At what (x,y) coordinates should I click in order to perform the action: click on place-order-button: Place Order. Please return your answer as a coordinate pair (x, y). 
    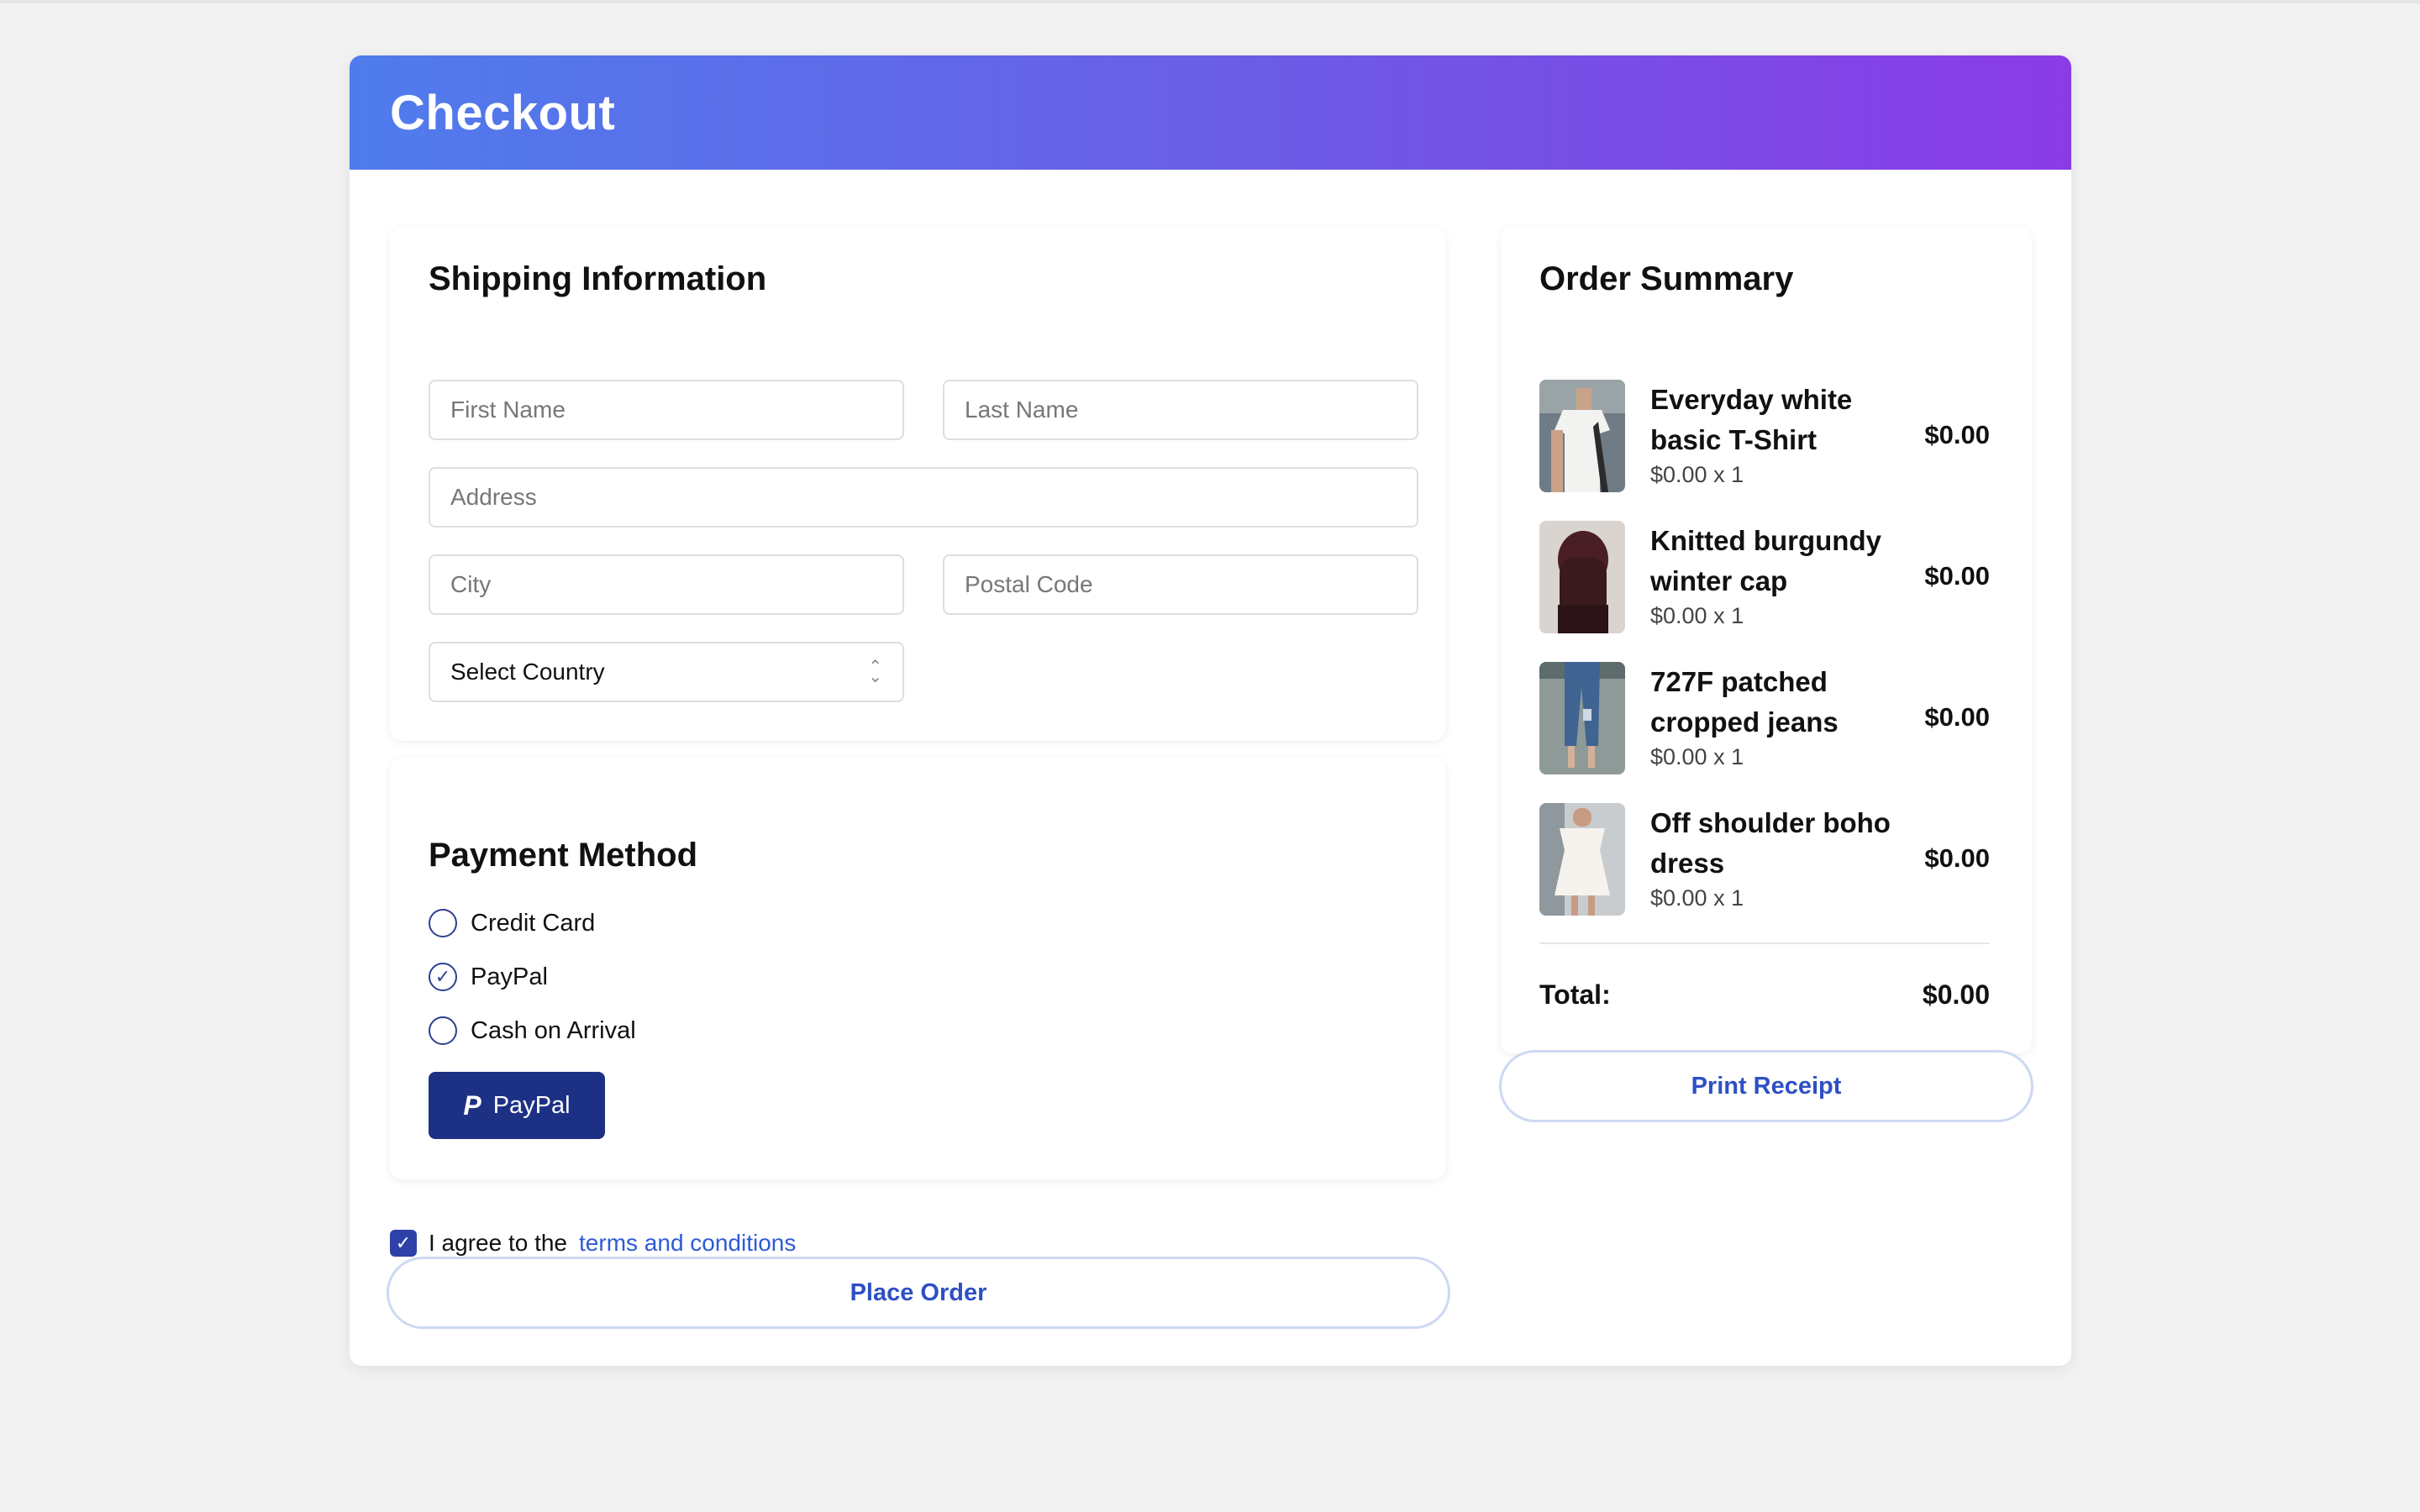
    Looking at the image, I should click on (918, 1293).